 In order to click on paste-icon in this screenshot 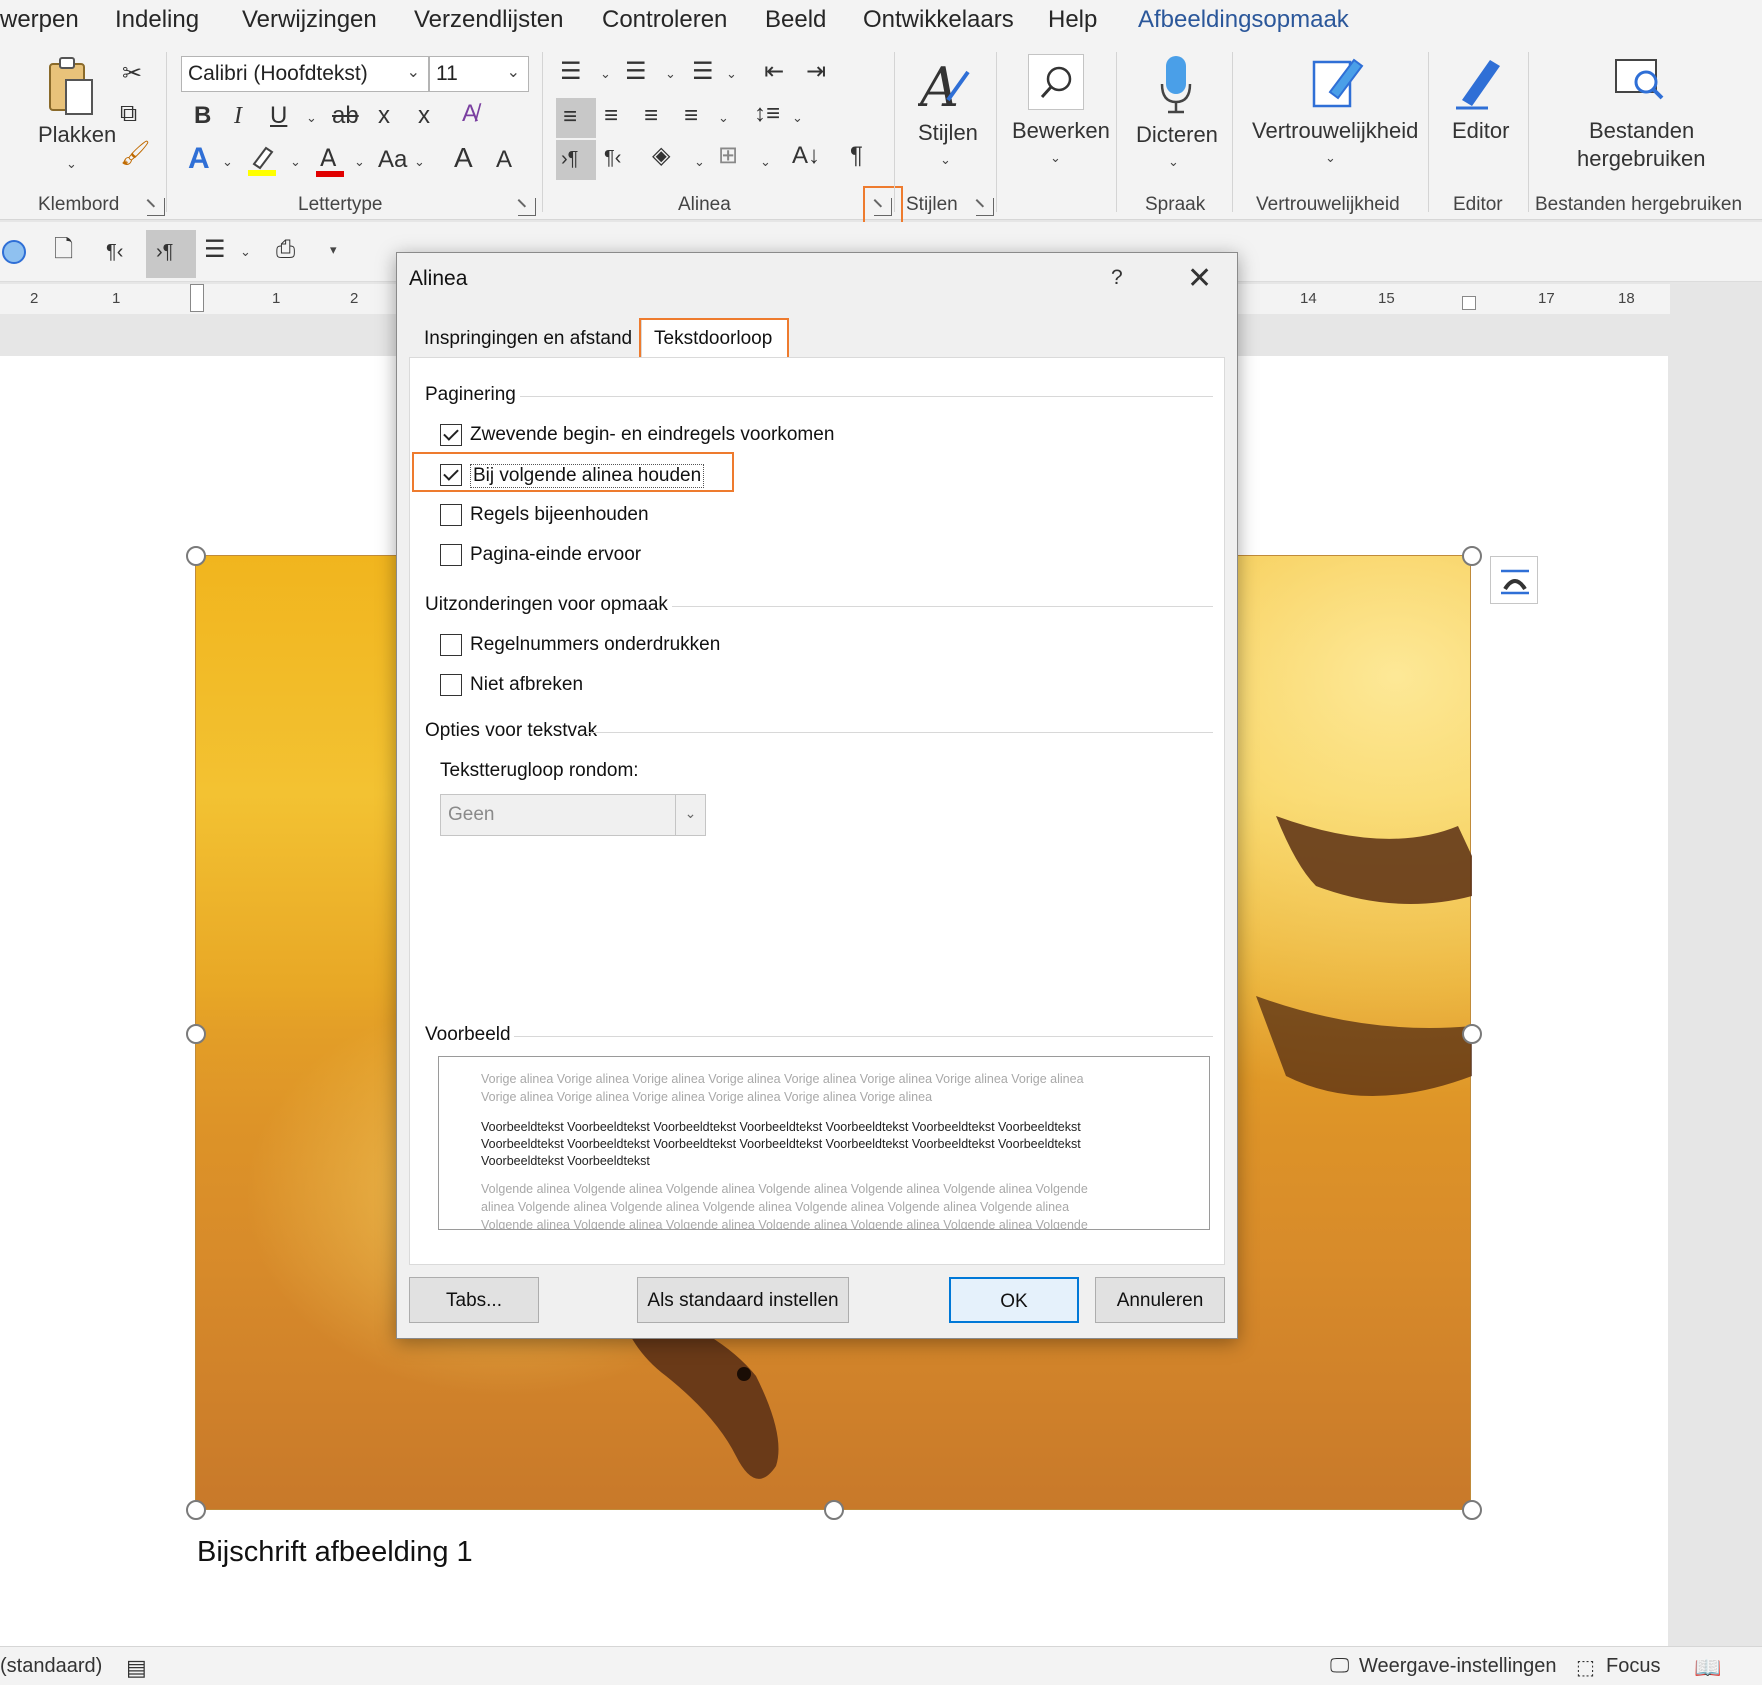, I will do `click(70, 87)`.